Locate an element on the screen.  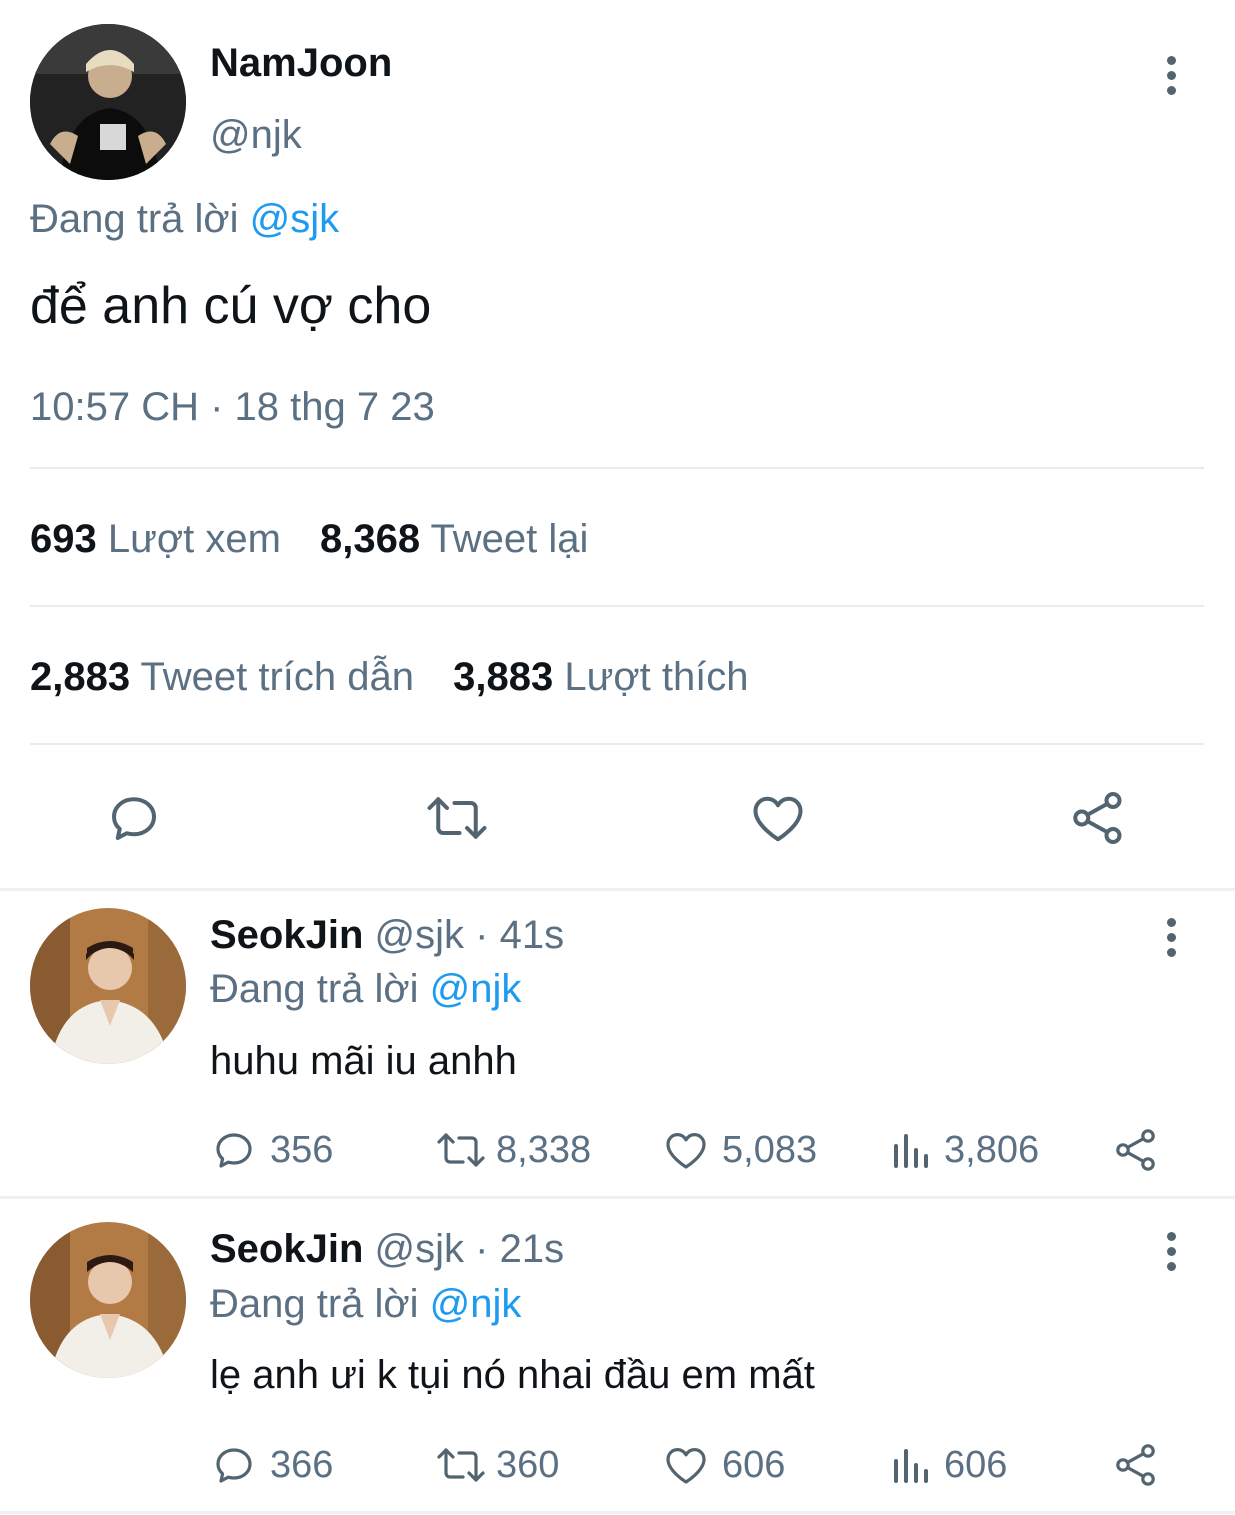
reply-action-views: 606 is located at coordinates (947, 1465).